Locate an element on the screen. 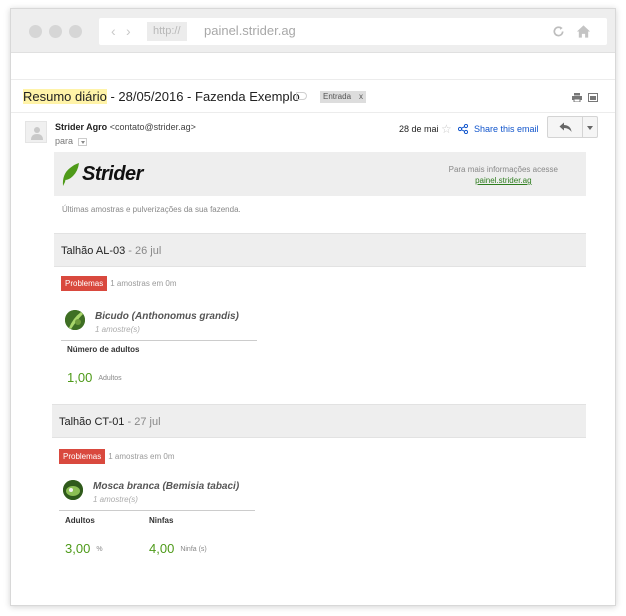  metric-number: 4,00 is located at coordinates (162, 548).